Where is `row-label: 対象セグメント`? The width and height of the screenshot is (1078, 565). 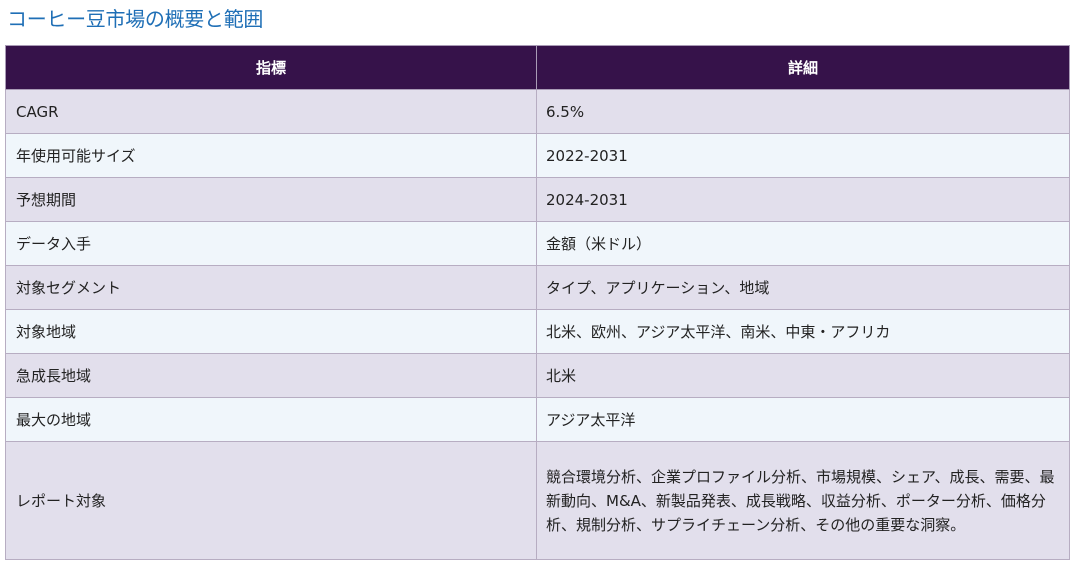 row-label: 対象セグメント is located at coordinates (271, 287).